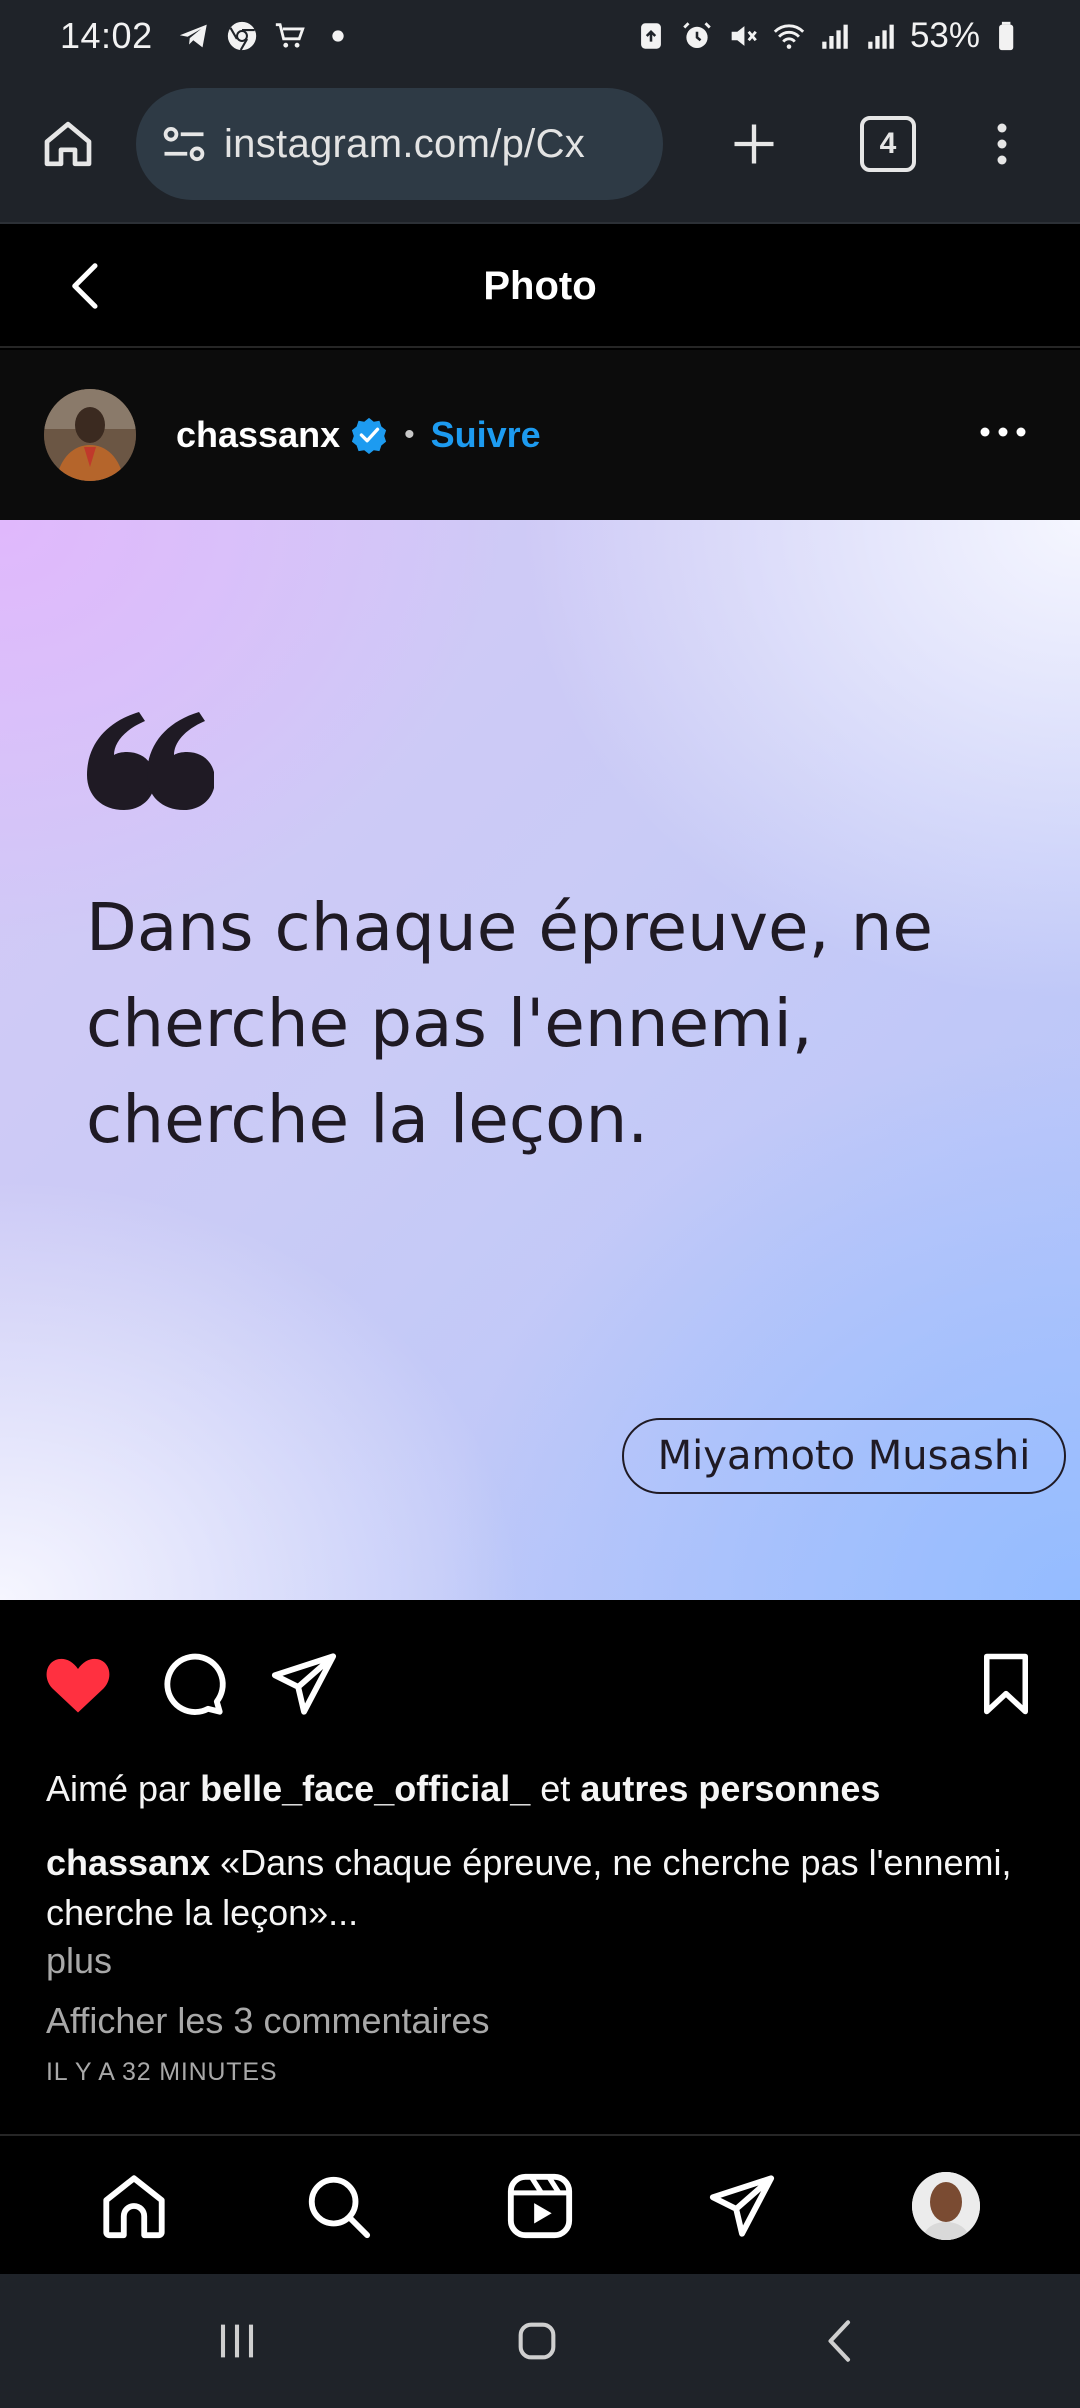 The image size is (1080, 2408). I want to click on page-title: Photo, so click(540, 285).